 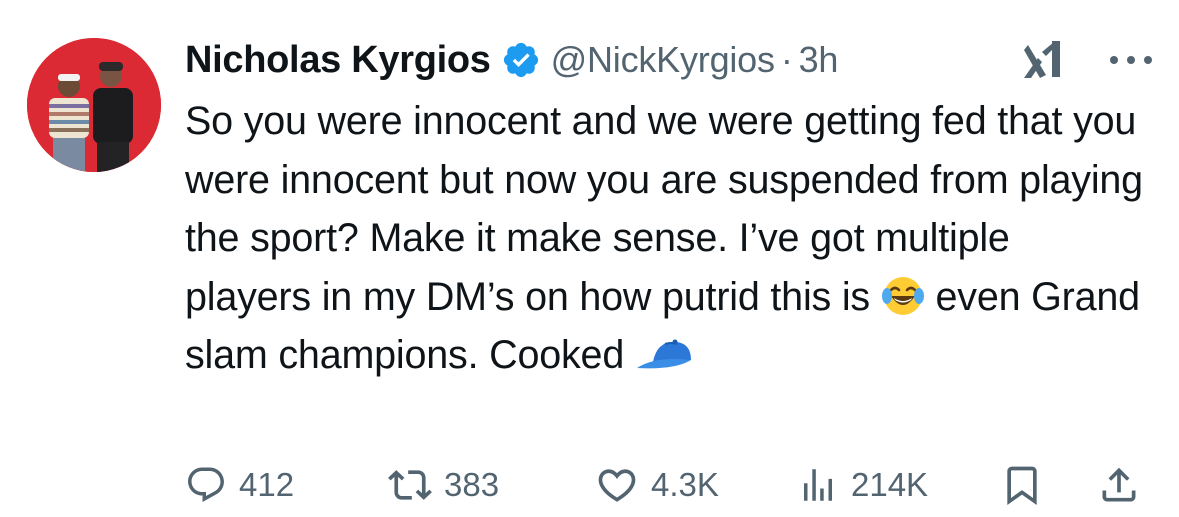 I want to click on avatar-photo, so click(x=94, y=105).